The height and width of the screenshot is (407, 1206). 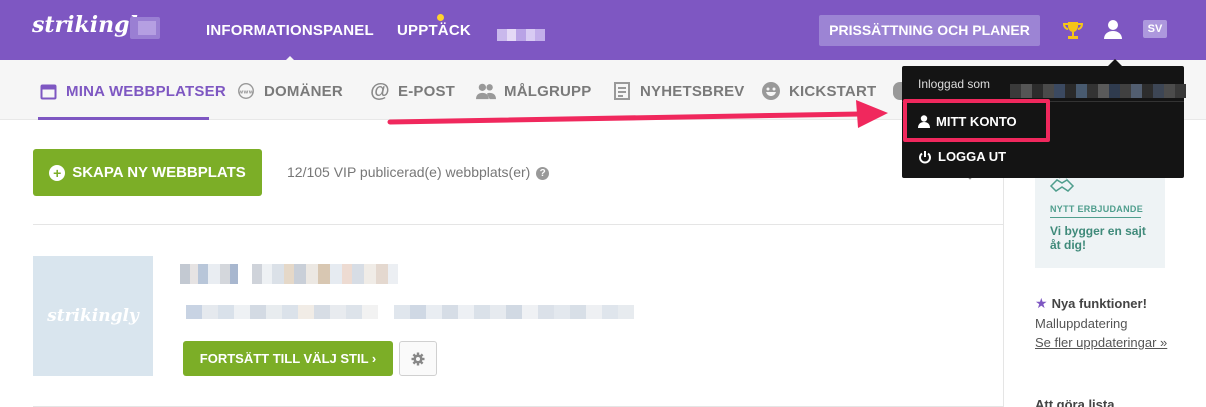 I want to click on log-out-item: LOGGA UT, so click(x=962, y=156).